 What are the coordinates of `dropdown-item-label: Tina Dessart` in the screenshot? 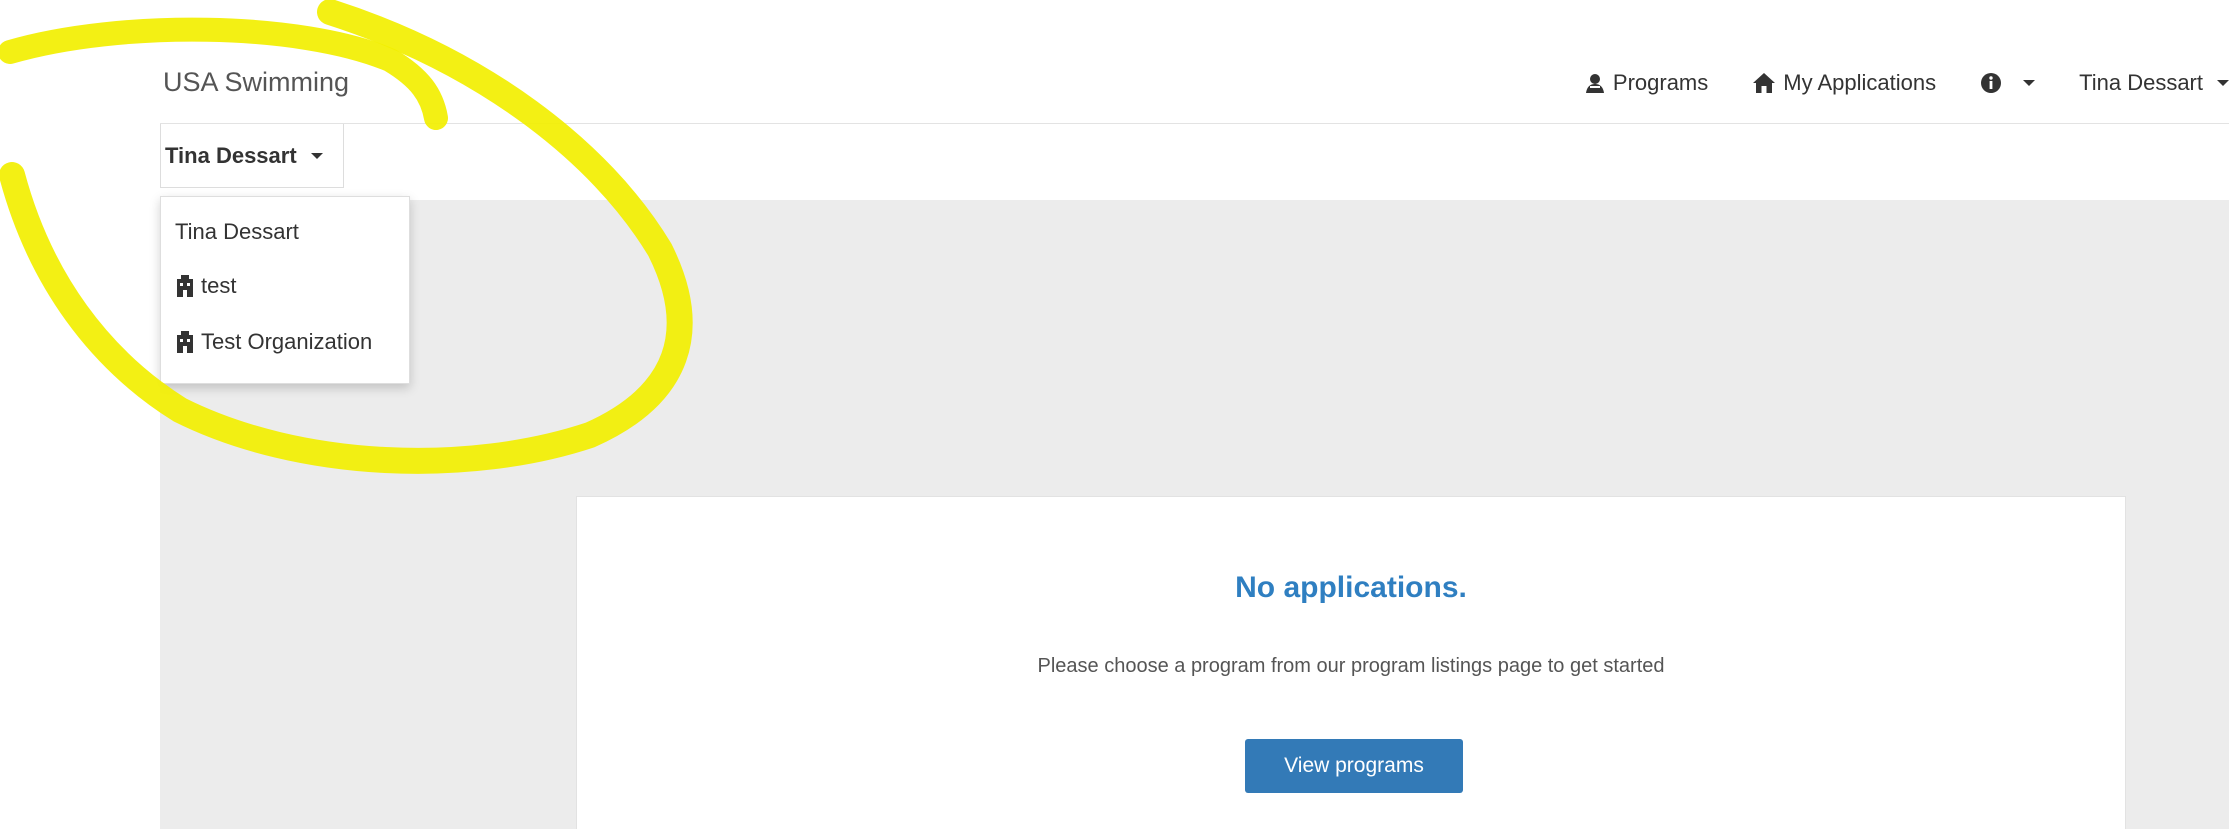 It's located at (237, 231).